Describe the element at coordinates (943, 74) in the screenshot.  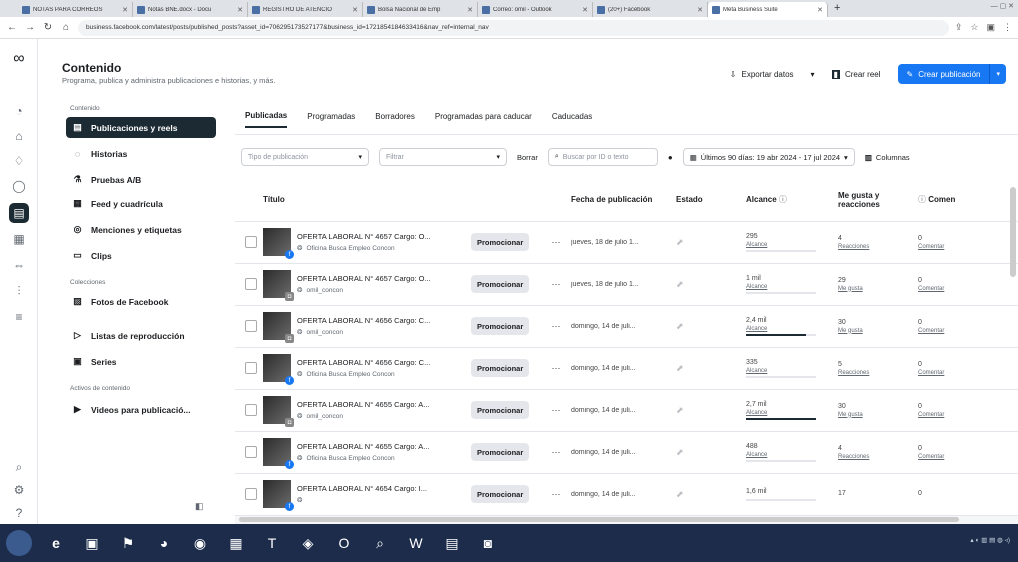
I see `create-post-button: ✎ Crear publicación` at that location.